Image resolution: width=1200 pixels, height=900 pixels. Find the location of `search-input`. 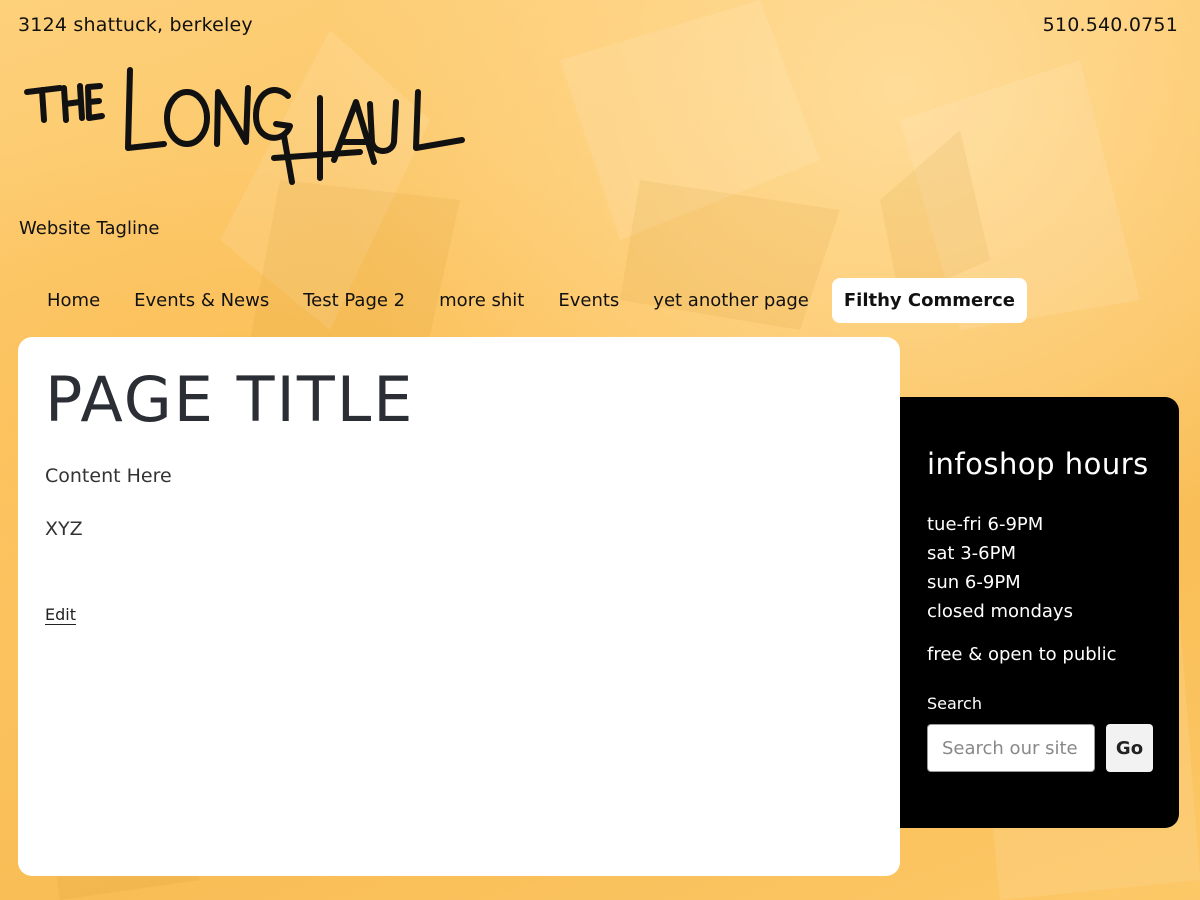

search-input is located at coordinates (1011, 748).